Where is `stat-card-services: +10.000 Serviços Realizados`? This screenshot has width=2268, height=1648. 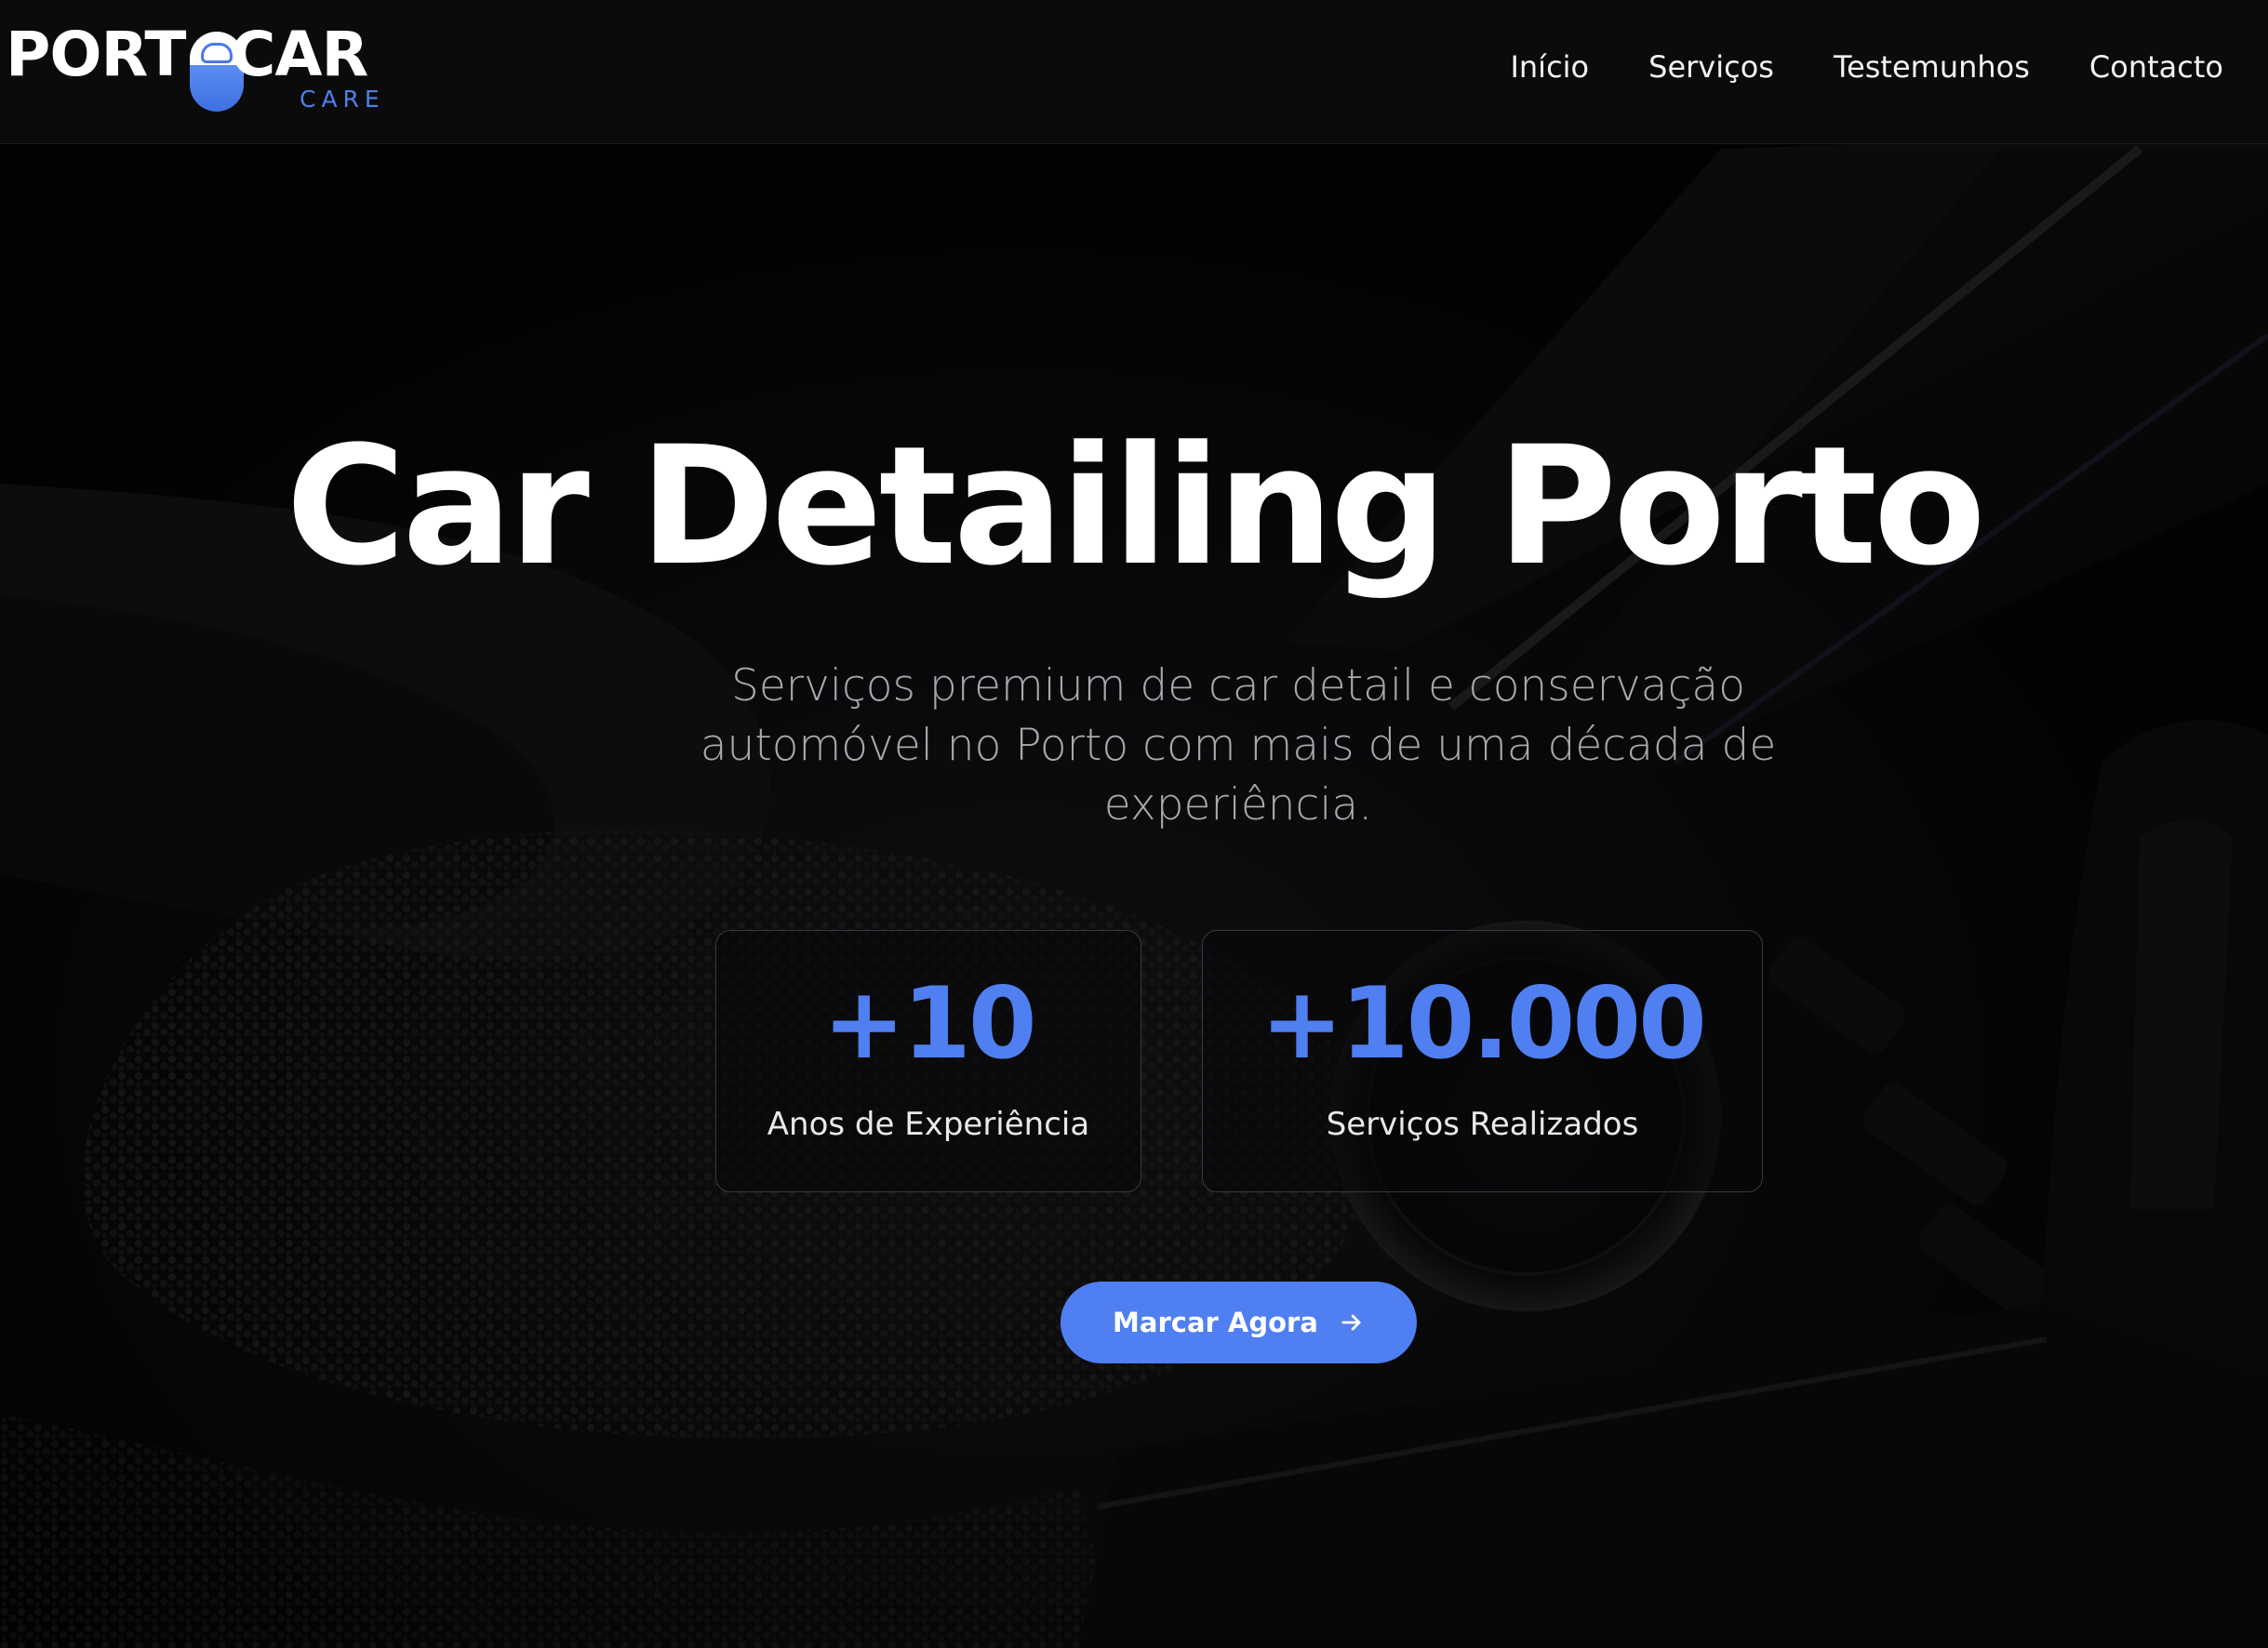 stat-card-services: +10.000 Serviços Realizados is located at coordinates (1482, 1061).